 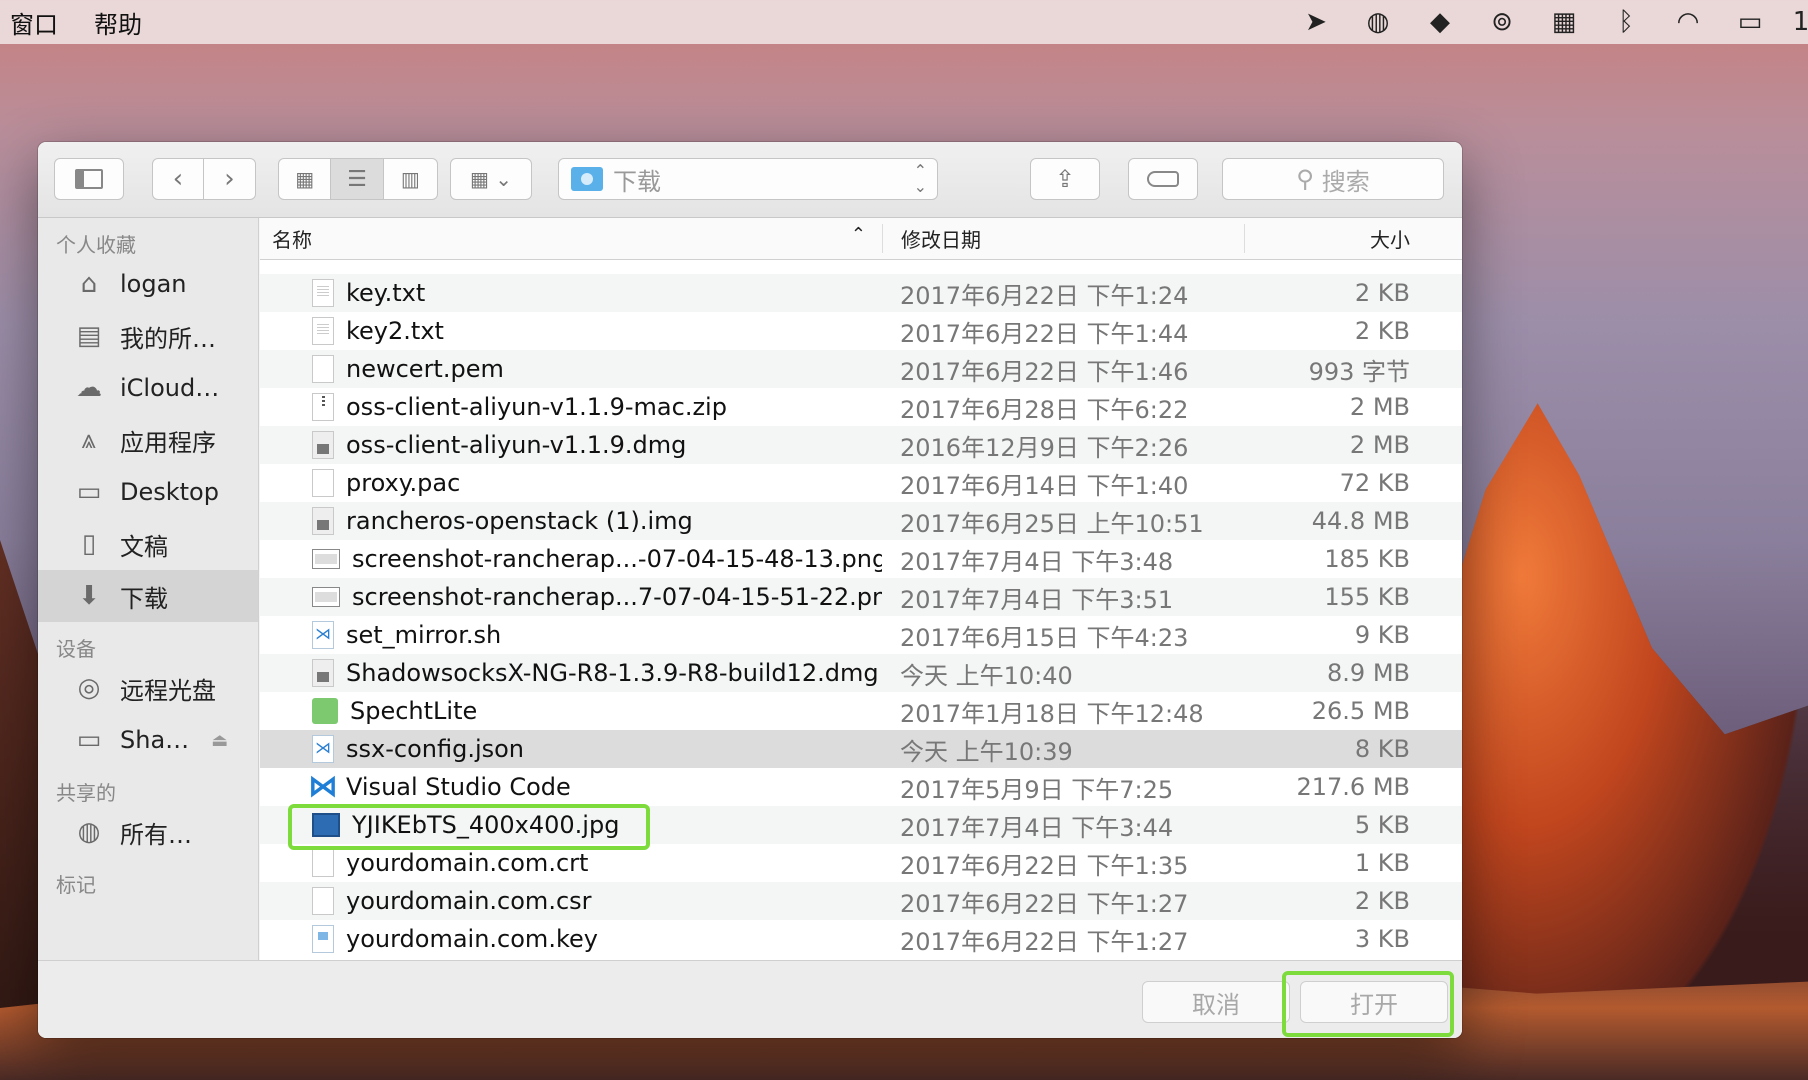 What do you see at coordinates (486, 825) in the screenshot?
I see `file-name: YJIKEbTS_400x400.jpg` at bounding box center [486, 825].